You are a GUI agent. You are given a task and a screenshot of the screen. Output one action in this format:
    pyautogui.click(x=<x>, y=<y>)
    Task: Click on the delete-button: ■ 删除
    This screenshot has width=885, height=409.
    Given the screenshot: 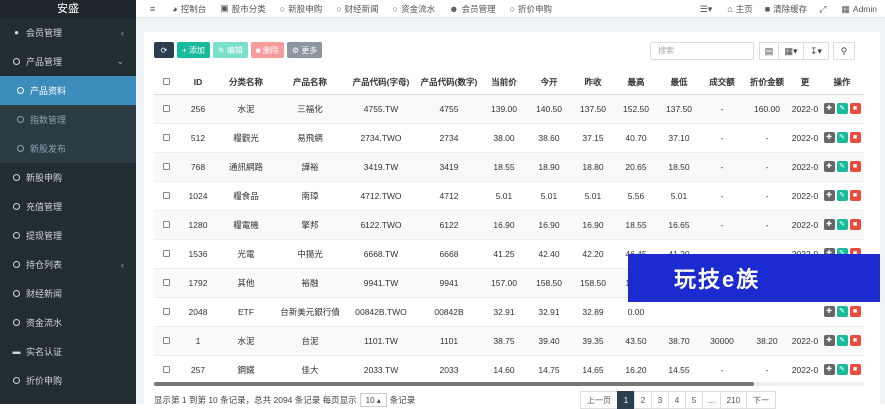 What is the action you would take?
    pyautogui.click(x=267, y=50)
    